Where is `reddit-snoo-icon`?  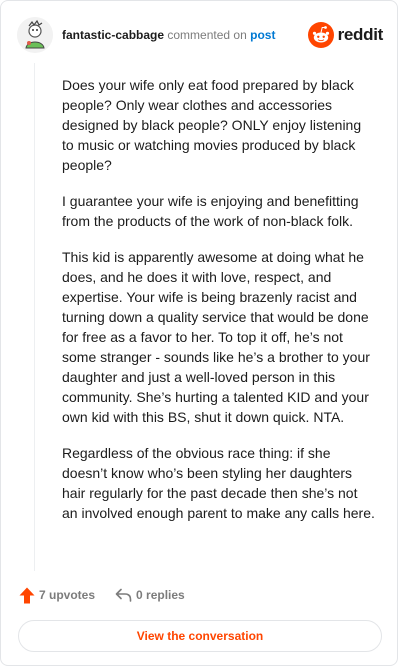
reddit-snoo-icon is located at coordinates (320, 35).